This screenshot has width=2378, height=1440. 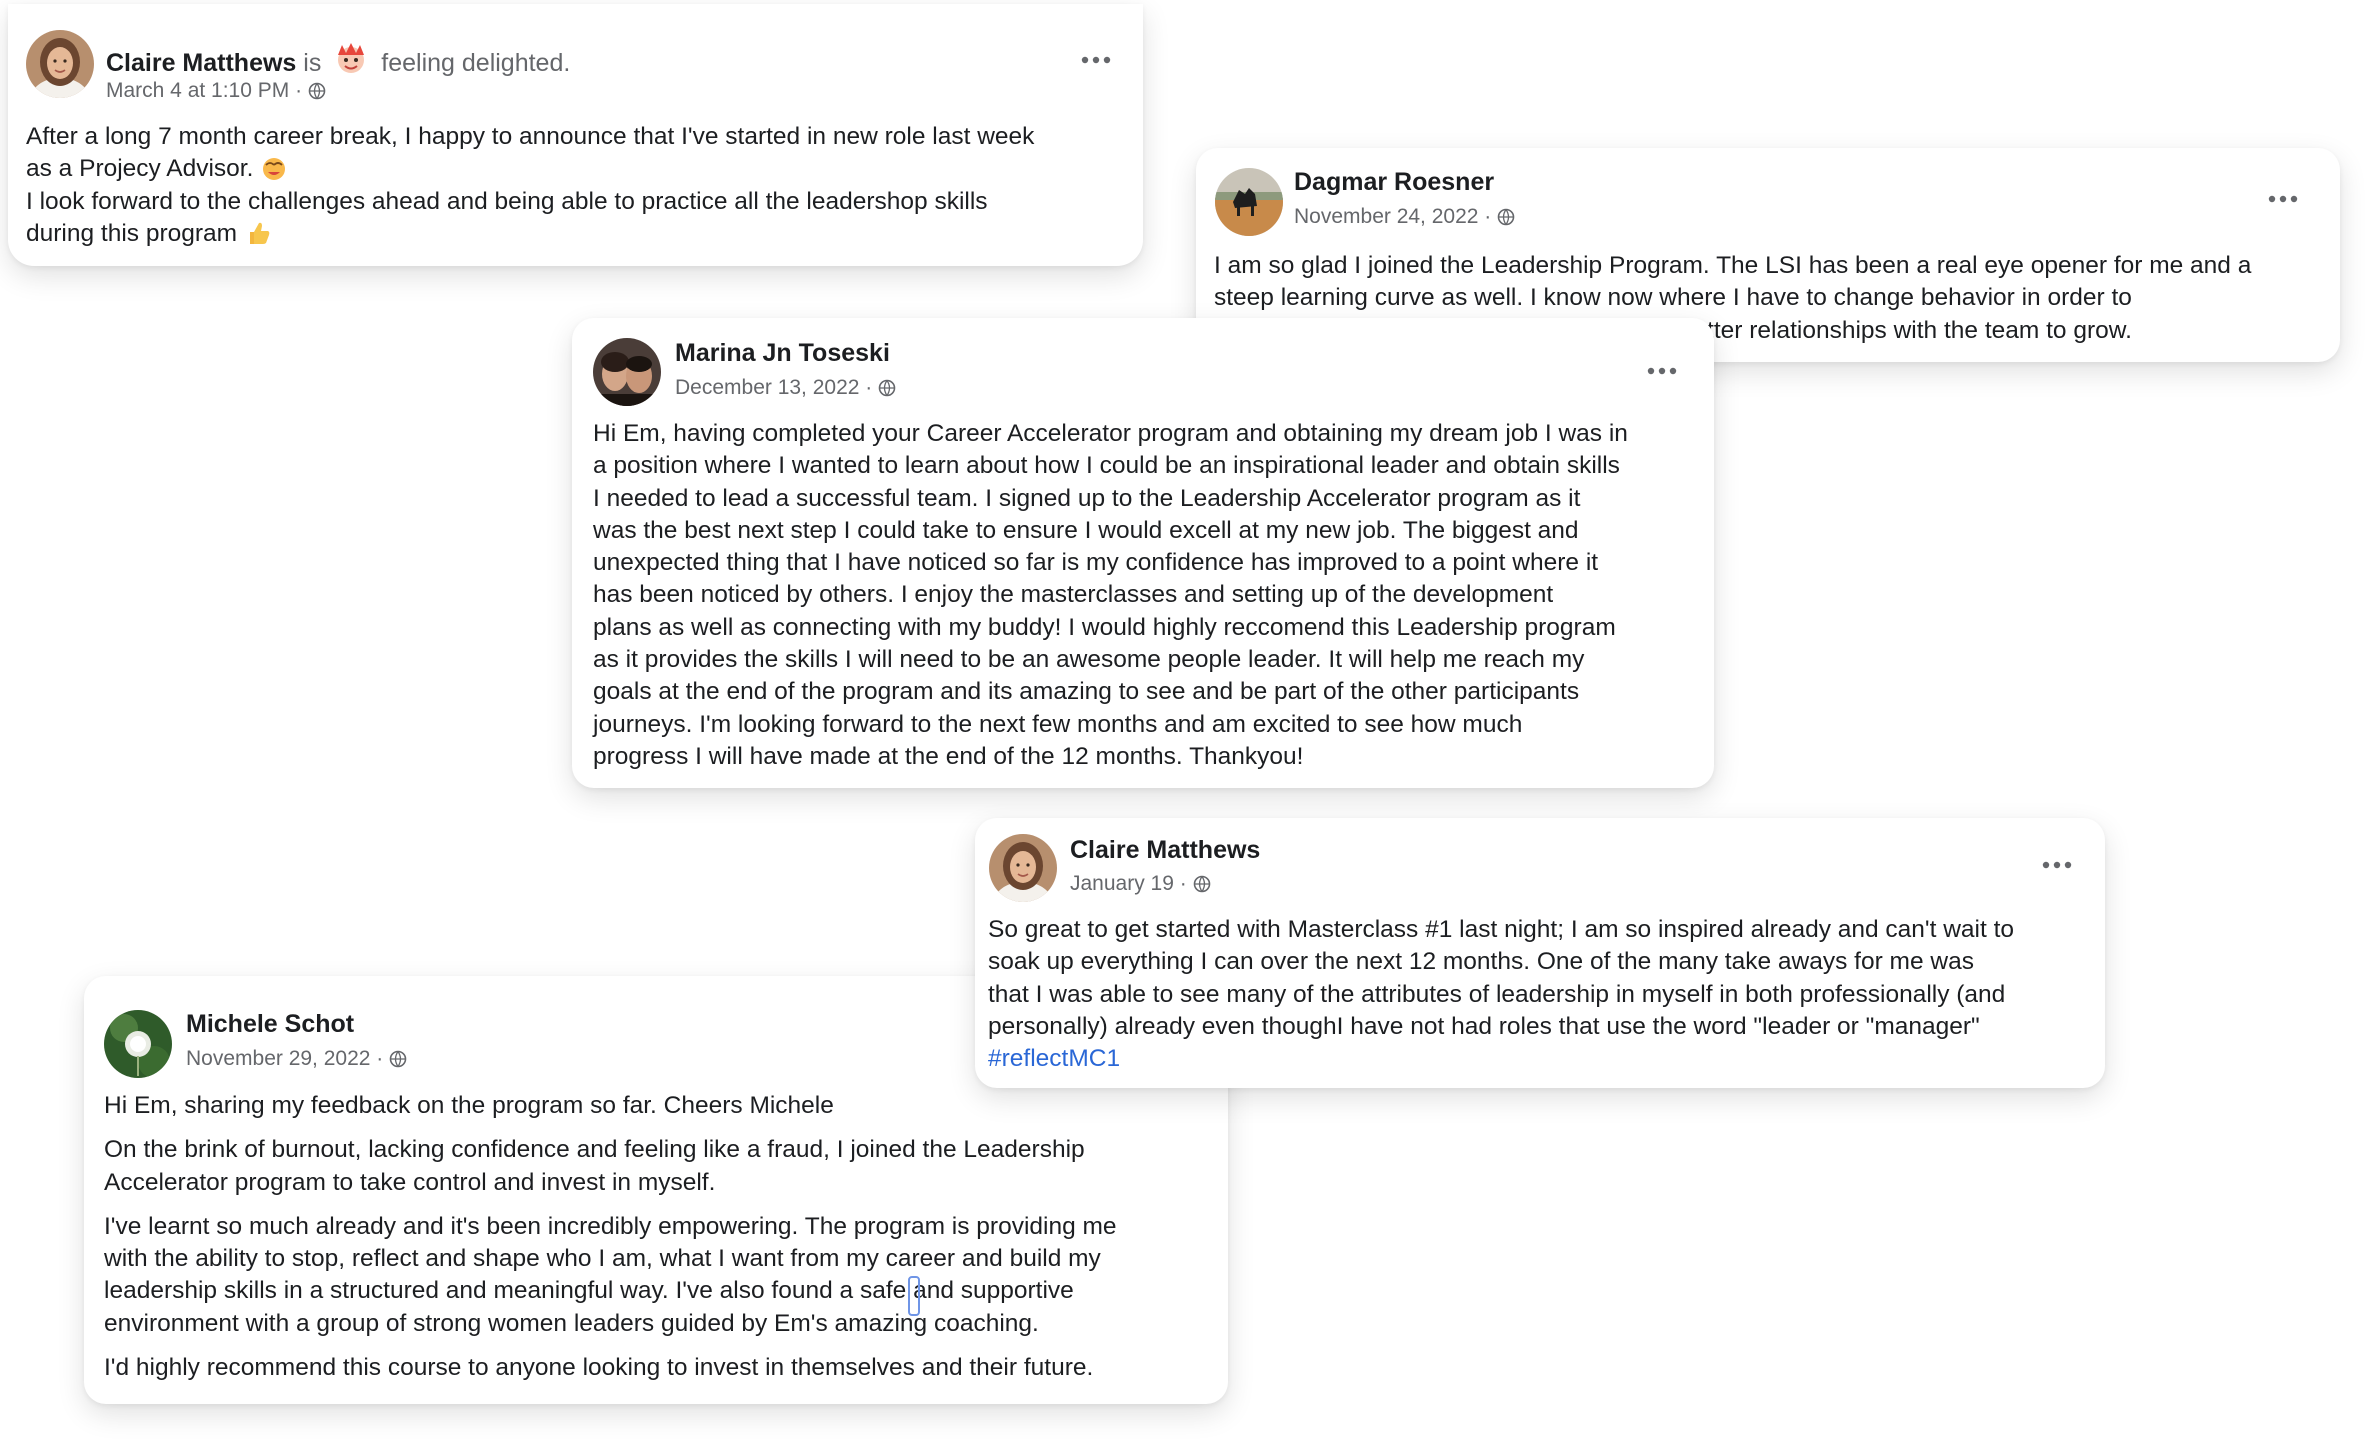 I want to click on marina-avatar-image, so click(x=627, y=372).